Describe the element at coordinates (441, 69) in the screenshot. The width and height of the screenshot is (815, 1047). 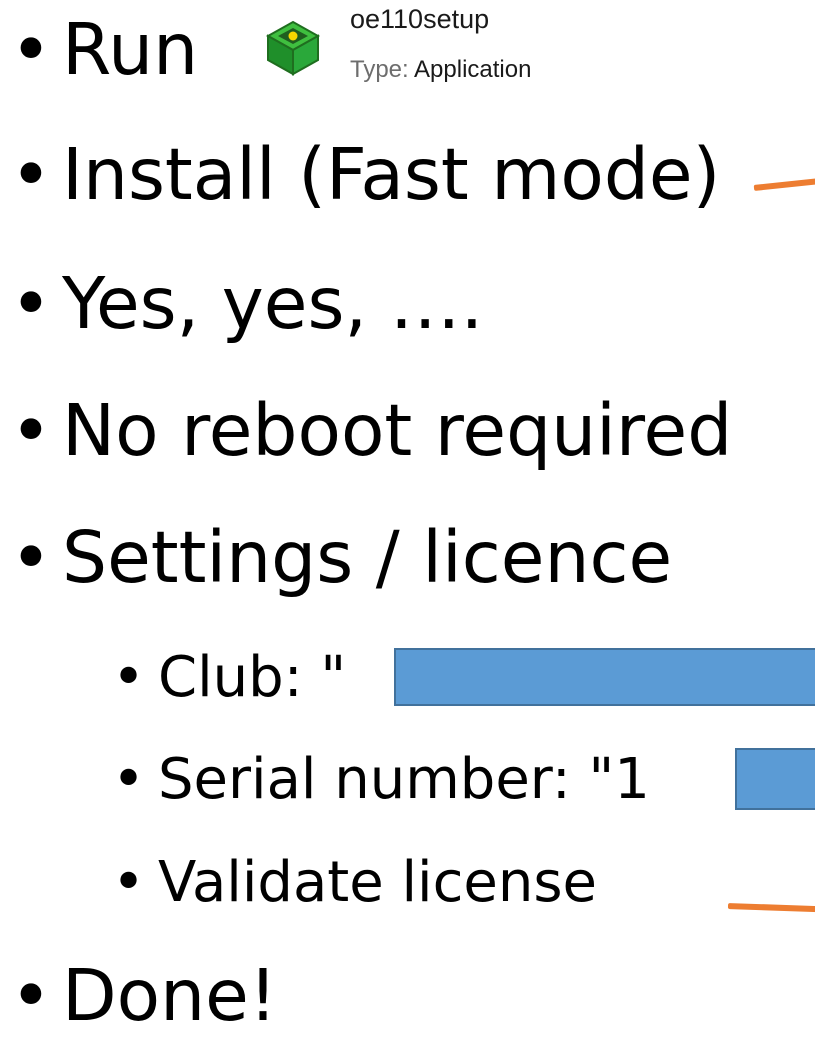
I see `file-type: Type: Application` at that location.